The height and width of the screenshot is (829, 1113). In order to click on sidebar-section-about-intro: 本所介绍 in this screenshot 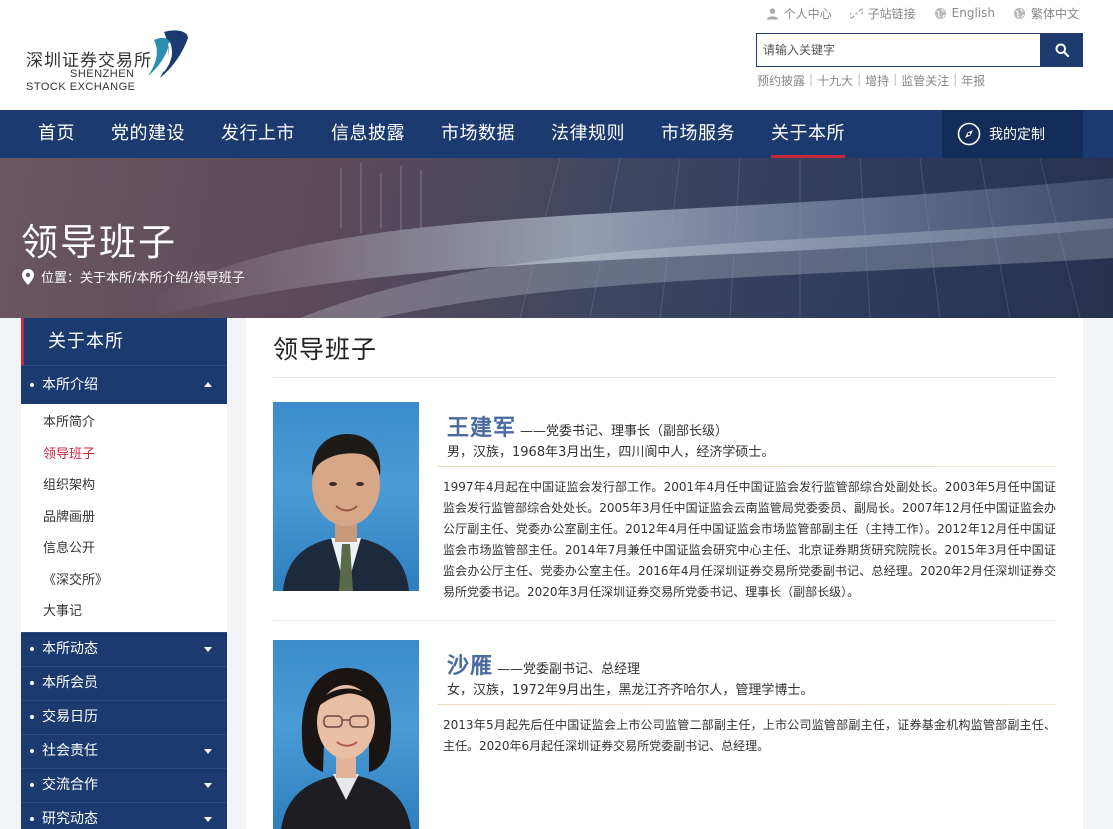, I will do `click(124, 384)`.